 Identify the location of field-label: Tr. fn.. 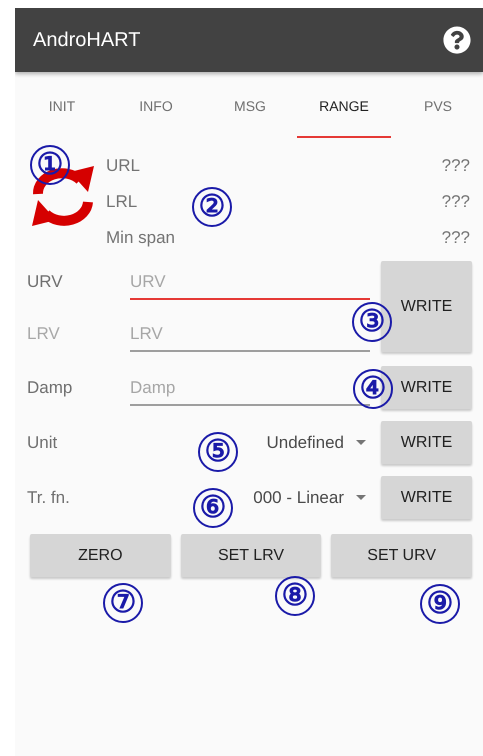
(49, 498).